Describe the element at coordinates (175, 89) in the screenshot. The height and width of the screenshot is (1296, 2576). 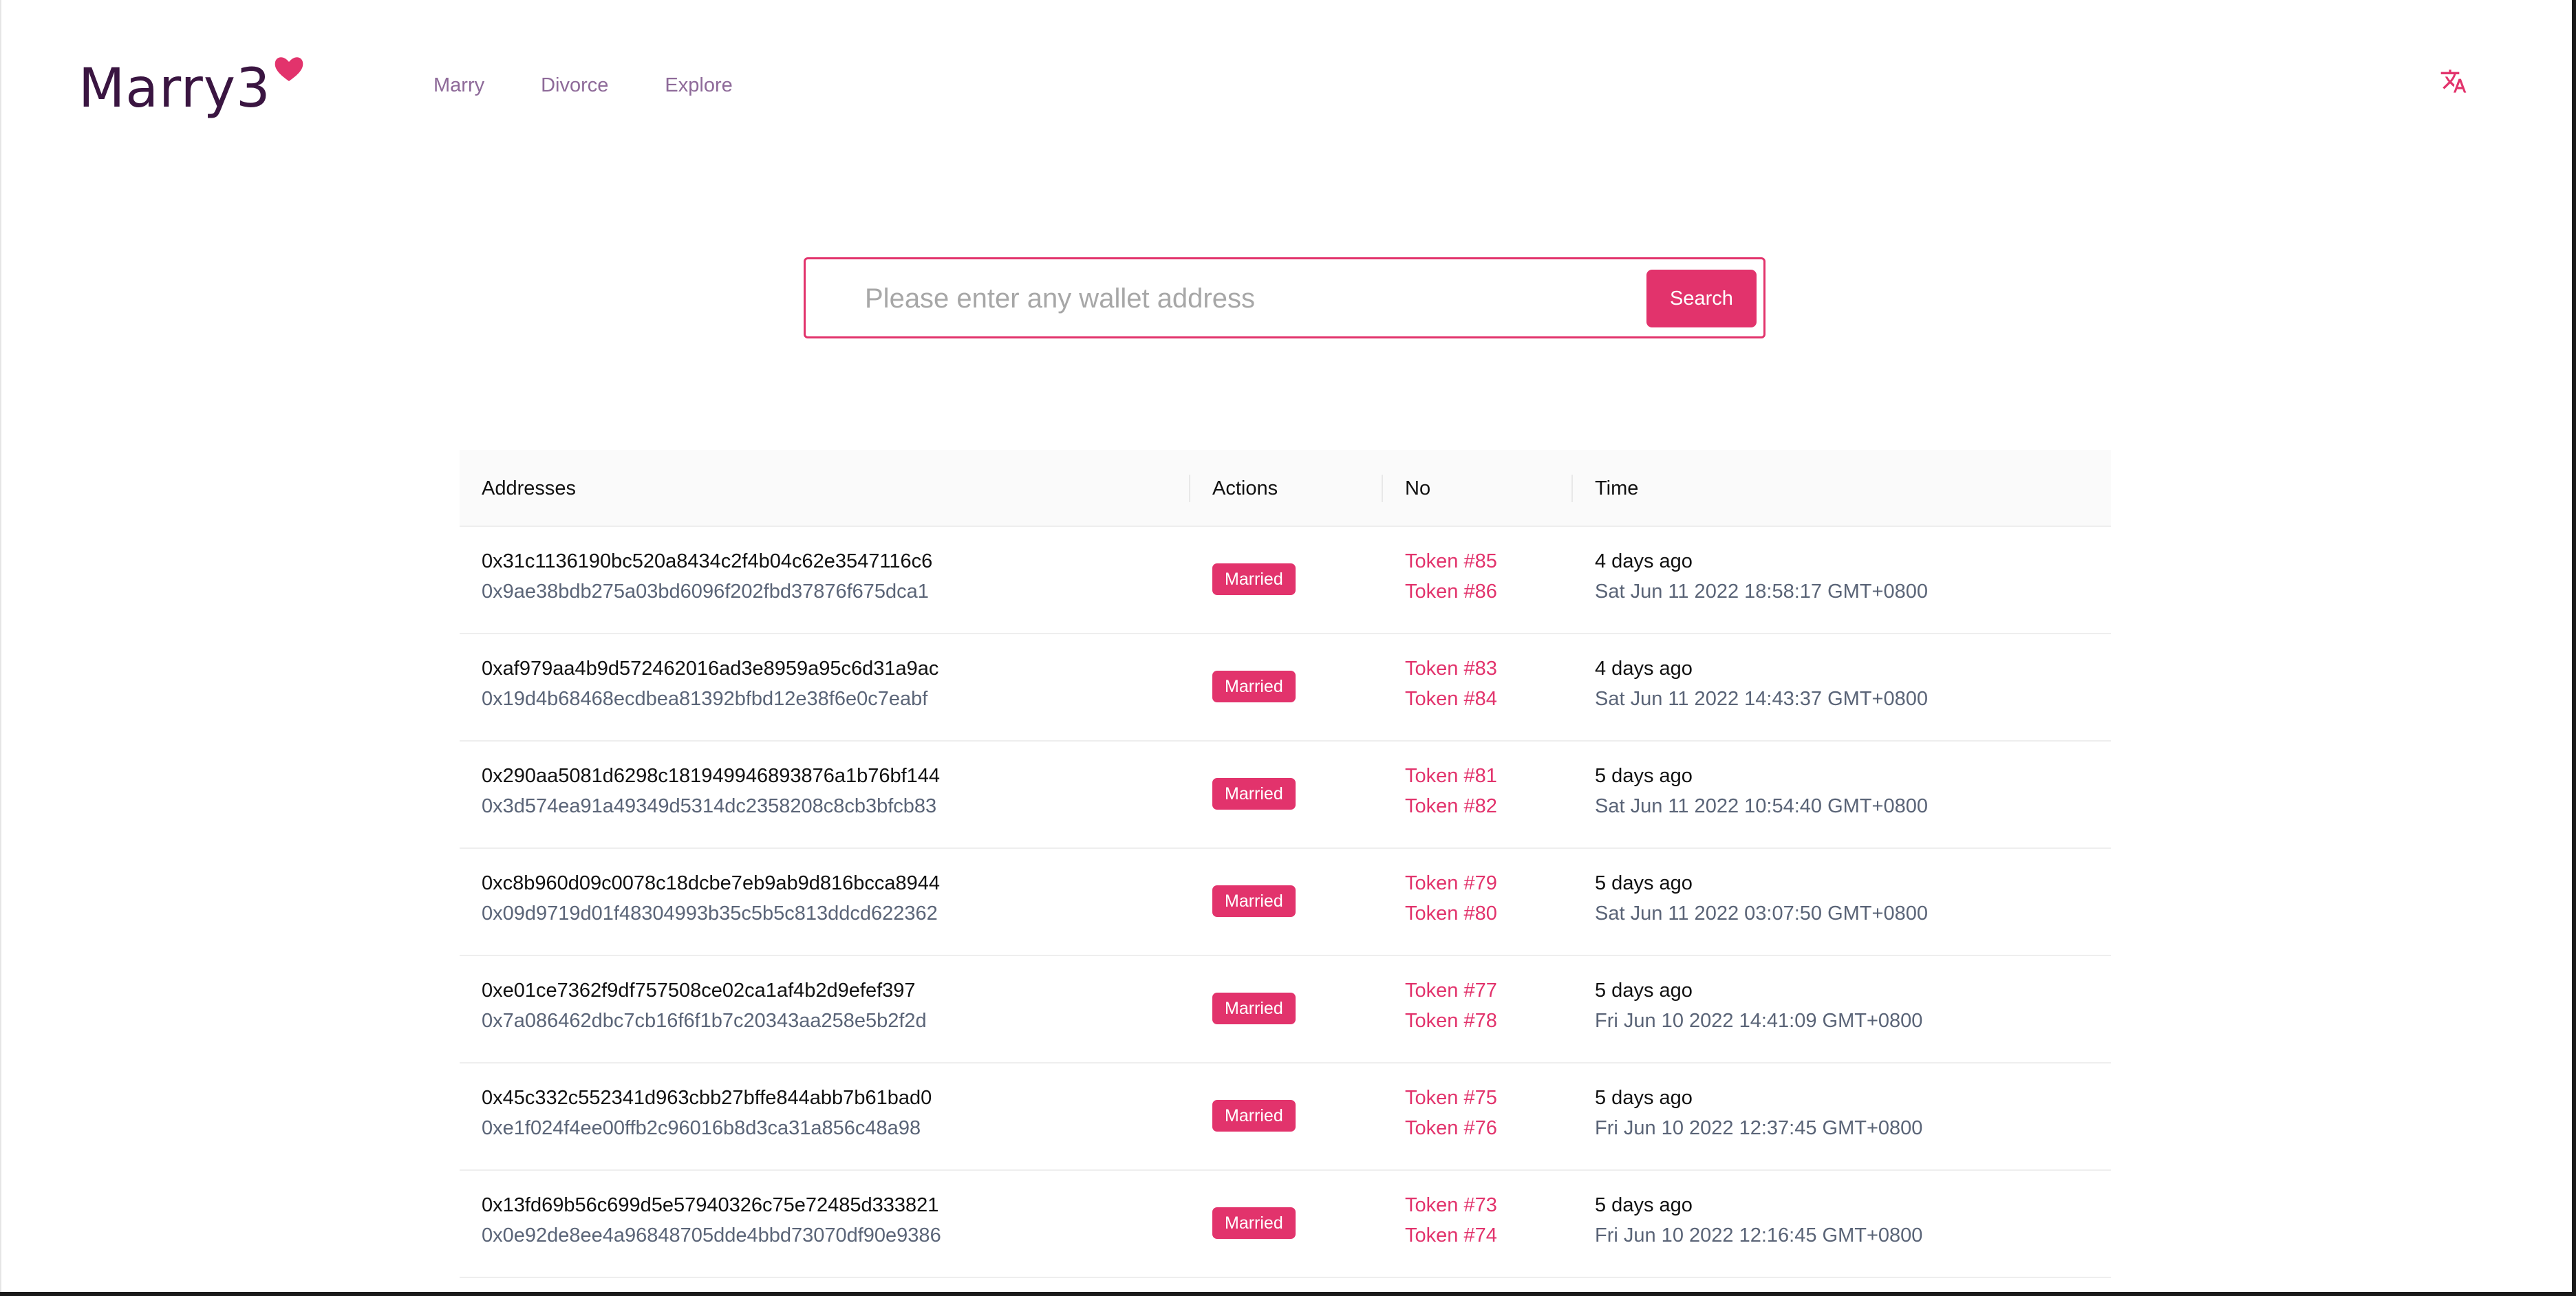
I see `logo-text: Marry3` at that location.